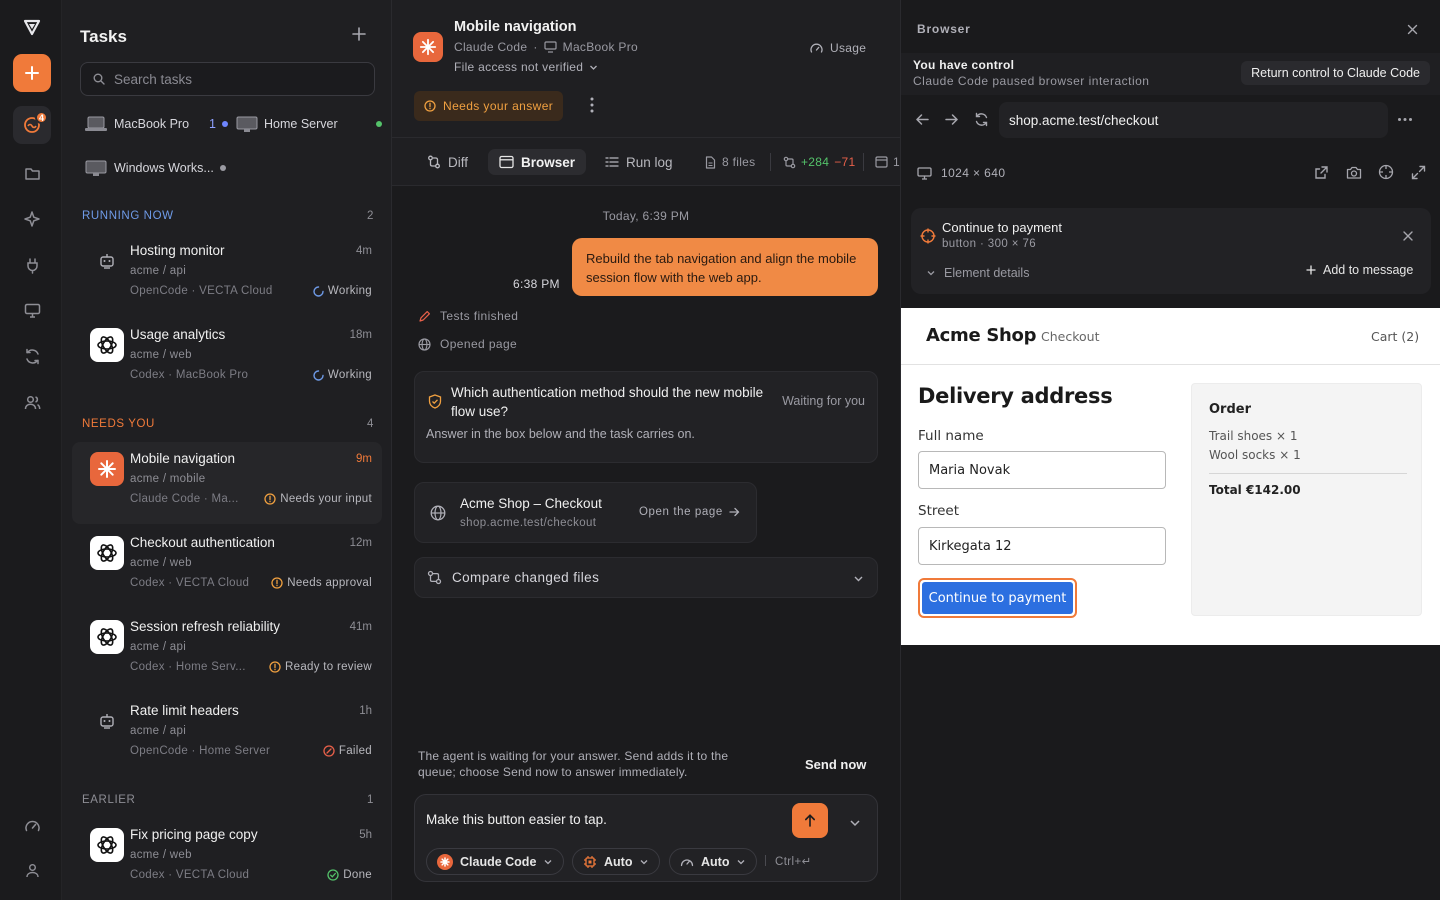  Describe the element at coordinates (810, 820) in the screenshot. I see `send-button` at that location.